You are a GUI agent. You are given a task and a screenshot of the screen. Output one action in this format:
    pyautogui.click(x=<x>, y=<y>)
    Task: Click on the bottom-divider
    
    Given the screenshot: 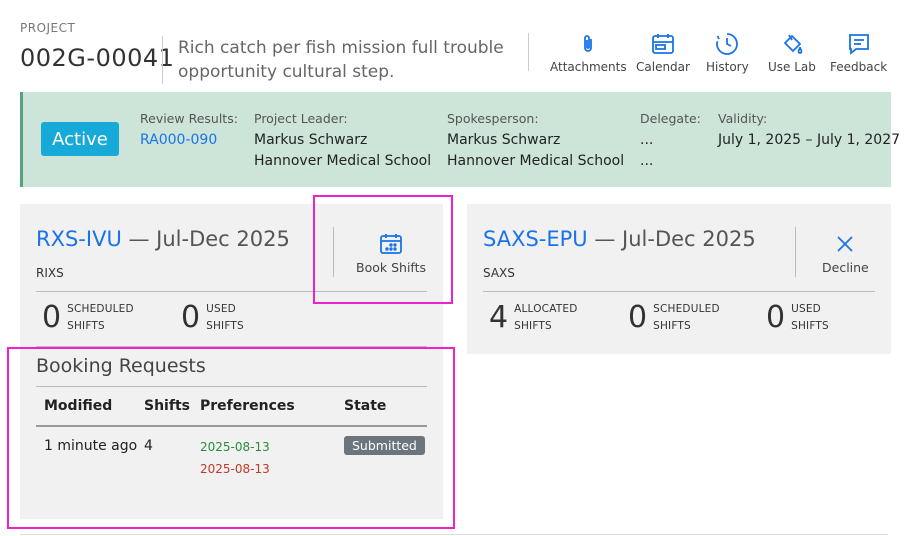 What is the action you would take?
    pyautogui.click(x=454, y=534)
    